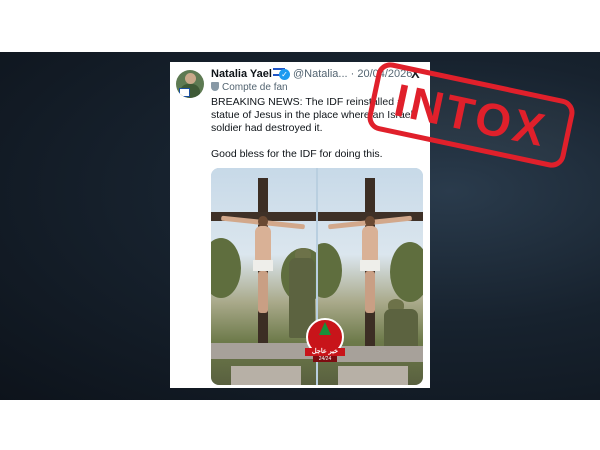 The image size is (600, 450). Describe the element at coordinates (241, 74) in the screenshot. I see `author-name: Natalia Yael` at that location.